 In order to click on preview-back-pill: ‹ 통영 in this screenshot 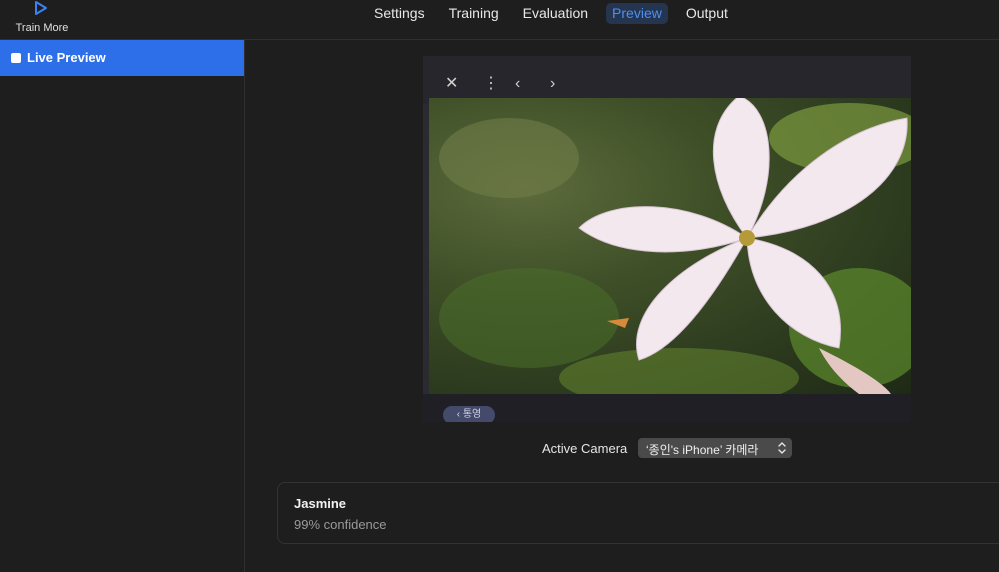, I will do `click(469, 414)`.